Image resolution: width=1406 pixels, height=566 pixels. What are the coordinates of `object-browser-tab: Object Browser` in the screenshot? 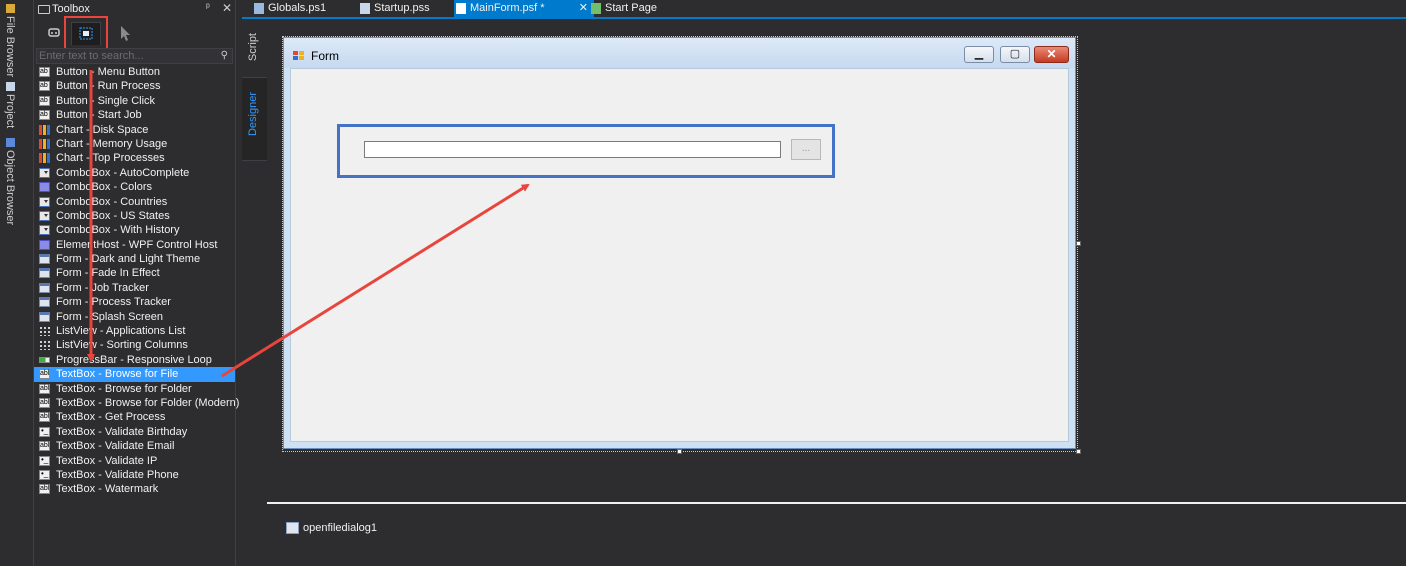 It's located at (10, 181).